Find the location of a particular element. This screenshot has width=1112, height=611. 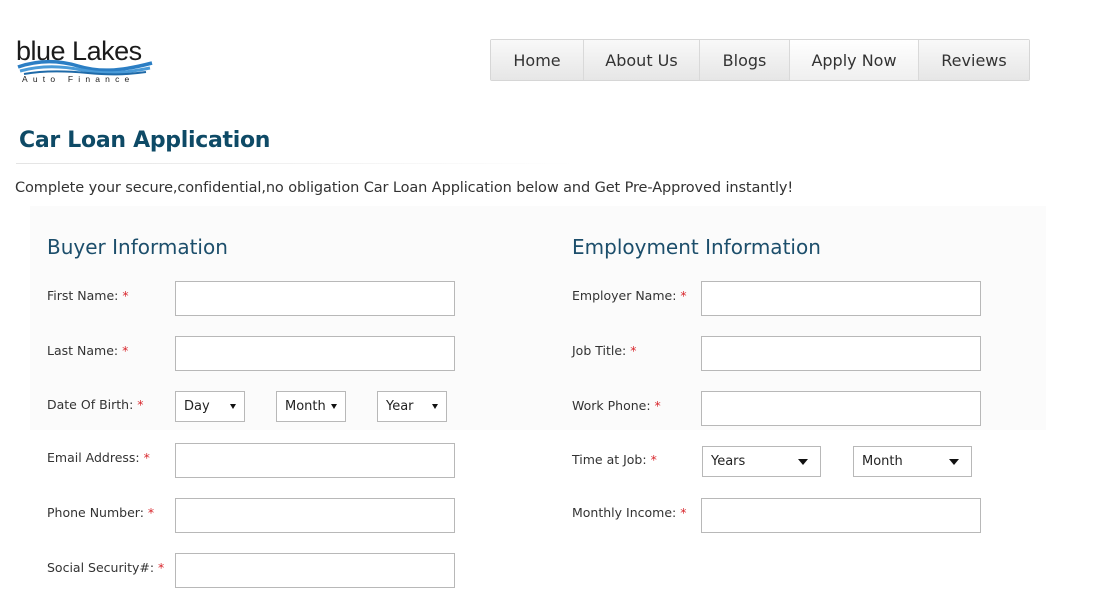

nav-home: Home is located at coordinates (537, 60).